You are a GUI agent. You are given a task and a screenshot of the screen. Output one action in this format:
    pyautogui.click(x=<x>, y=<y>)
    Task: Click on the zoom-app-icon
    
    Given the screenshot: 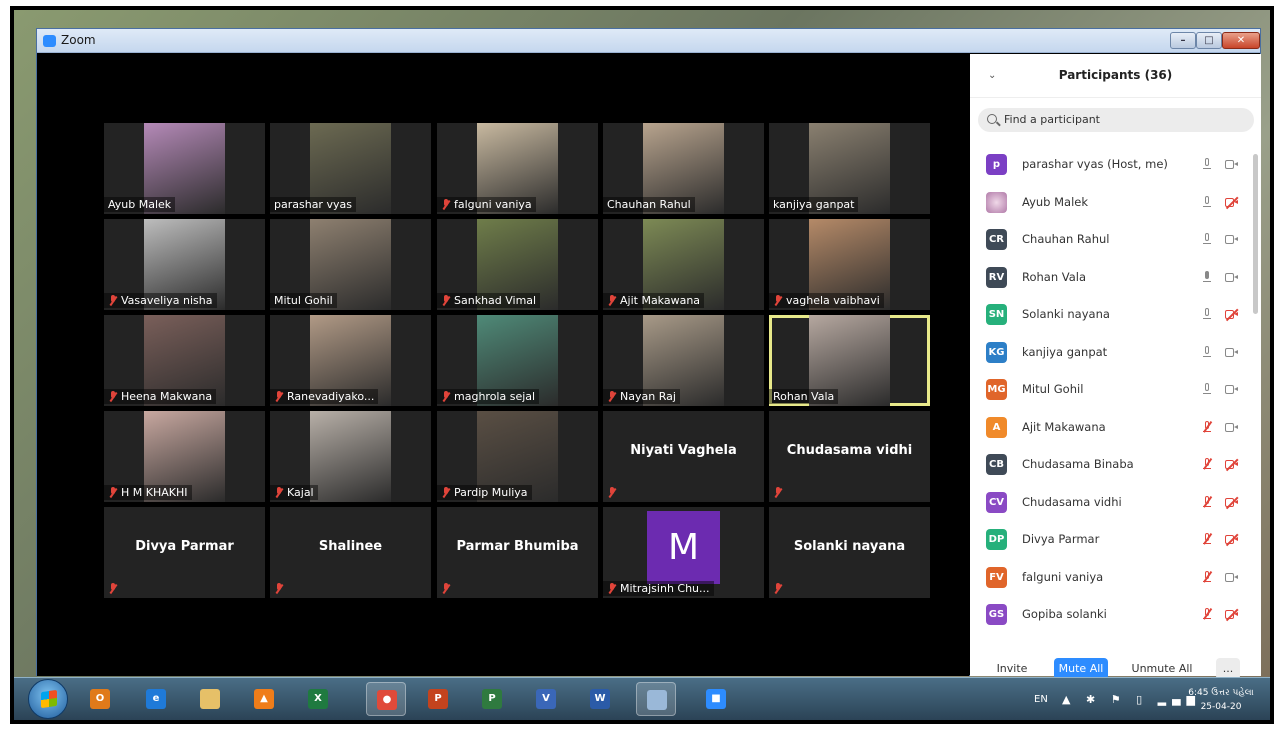 What is the action you would take?
    pyautogui.click(x=49, y=41)
    